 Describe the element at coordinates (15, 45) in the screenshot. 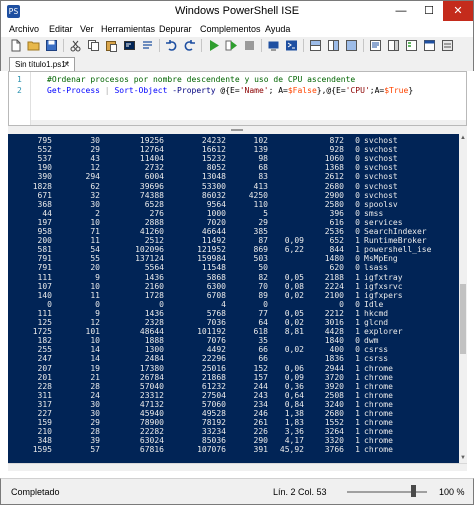

I see `new-file-icon` at that location.